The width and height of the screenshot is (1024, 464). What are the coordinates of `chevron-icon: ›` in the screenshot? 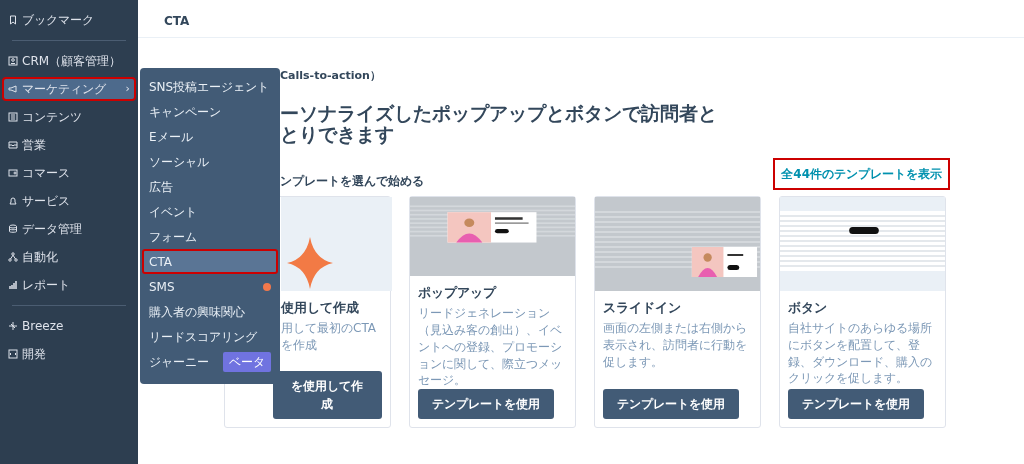 It's located at (127, 89).